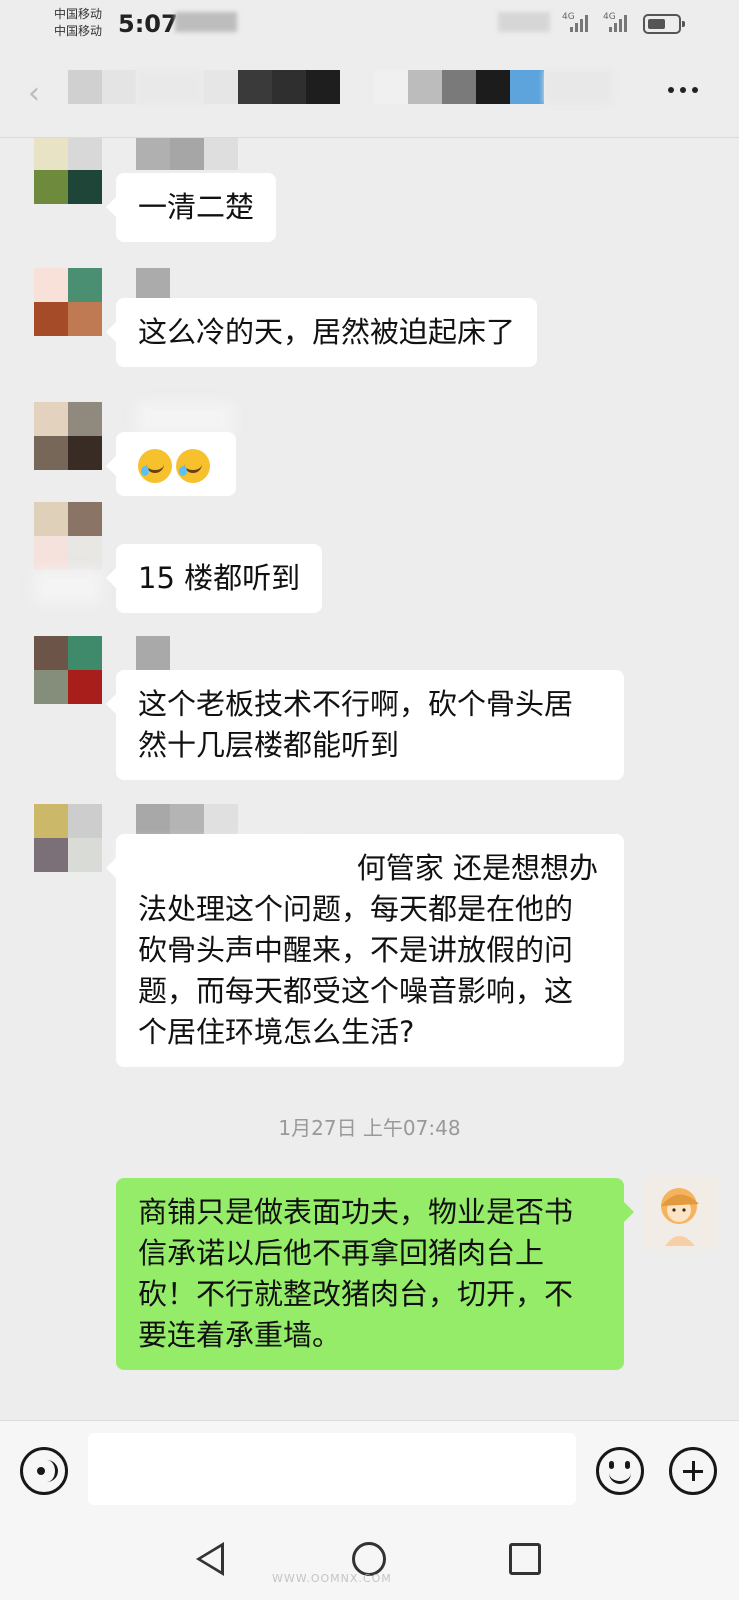 This screenshot has width=739, height=1600. What do you see at coordinates (369, 24) in the screenshot?
I see `status-bar: 中国移动 中国移动 5:07 4G 4G` at bounding box center [369, 24].